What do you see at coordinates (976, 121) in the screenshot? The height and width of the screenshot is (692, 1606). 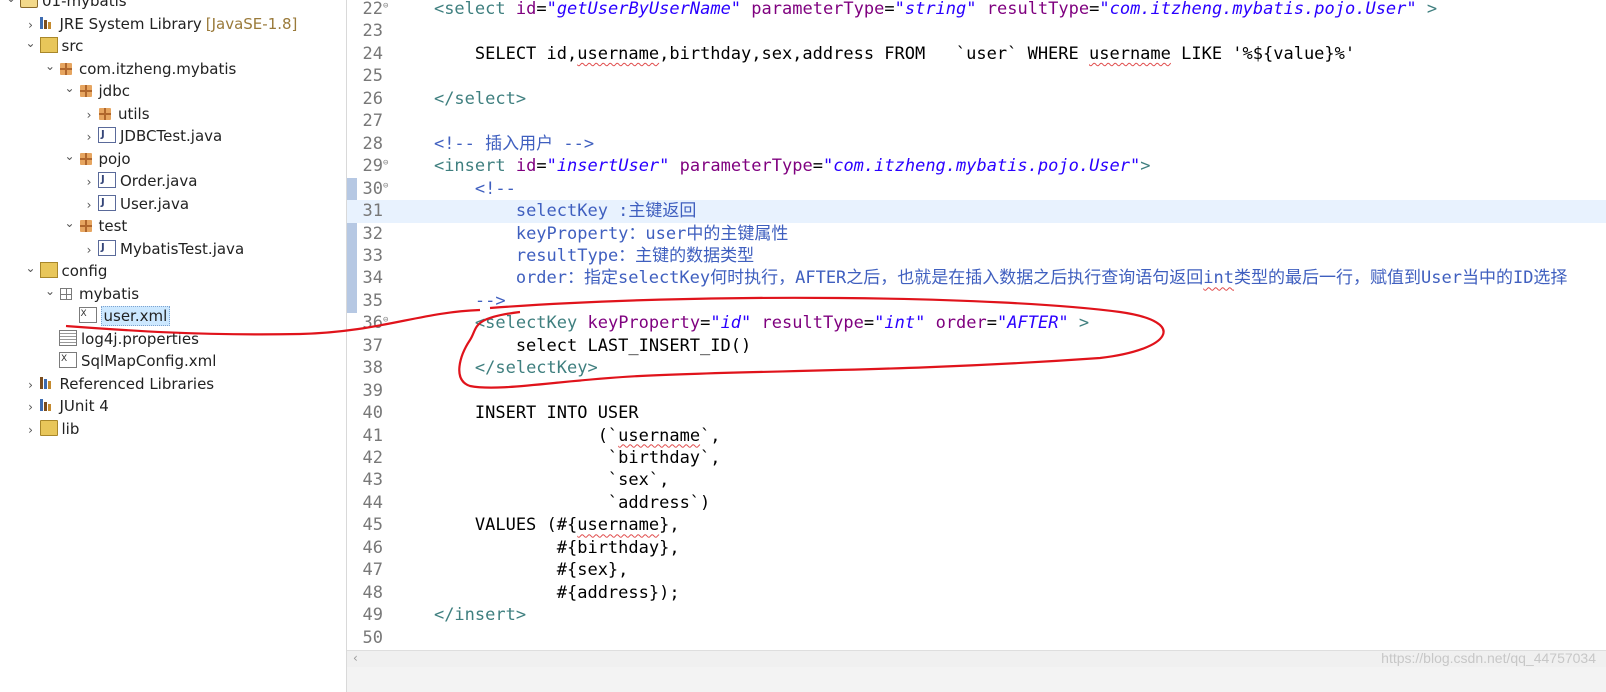 I see `code-line: 27` at bounding box center [976, 121].